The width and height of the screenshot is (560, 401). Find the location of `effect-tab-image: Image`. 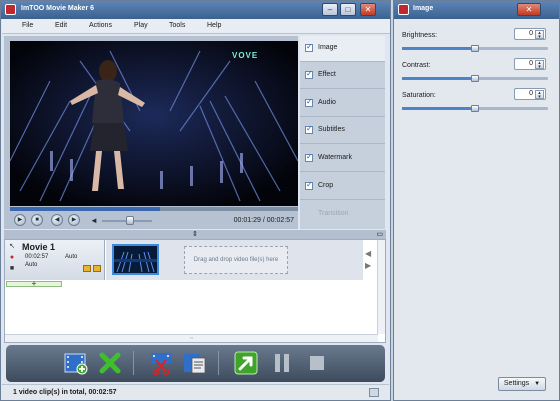

effect-tab-image: Image is located at coordinates (342, 49).